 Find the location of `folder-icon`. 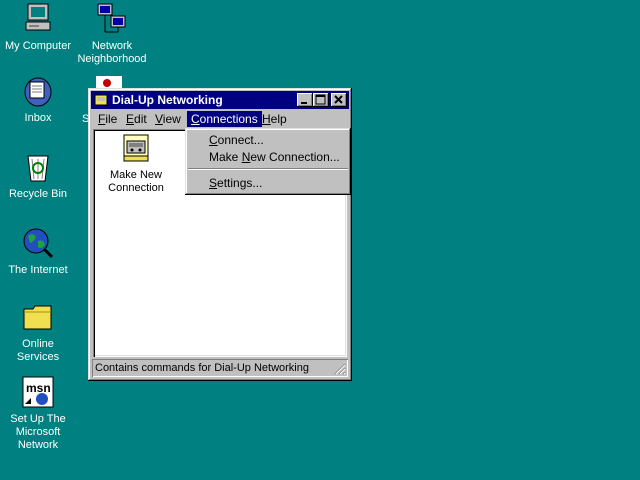

folder-icon is located at coordinates (38, 317).